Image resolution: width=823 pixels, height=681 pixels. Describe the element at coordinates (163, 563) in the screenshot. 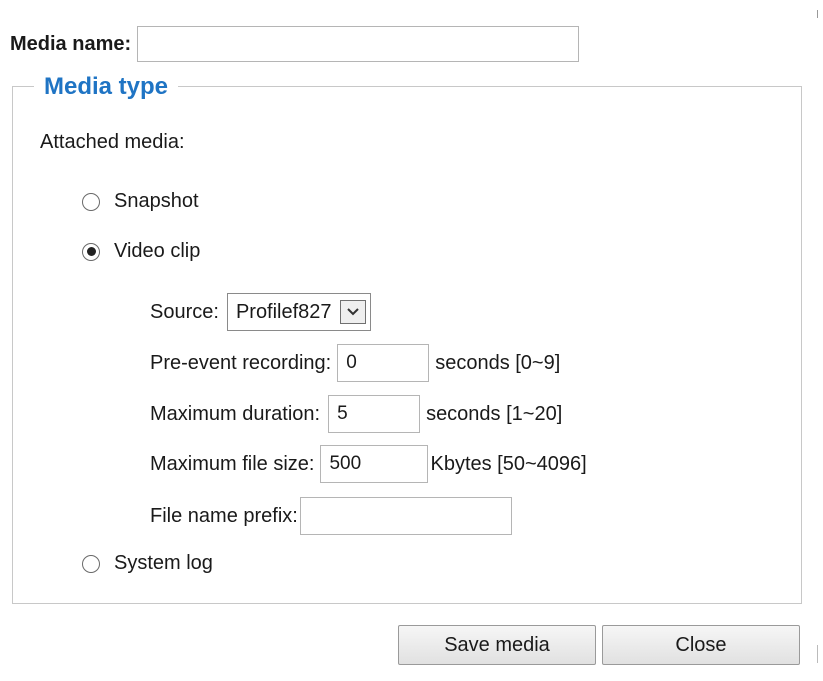

I see `radio-system-log-label: System log` at that location.